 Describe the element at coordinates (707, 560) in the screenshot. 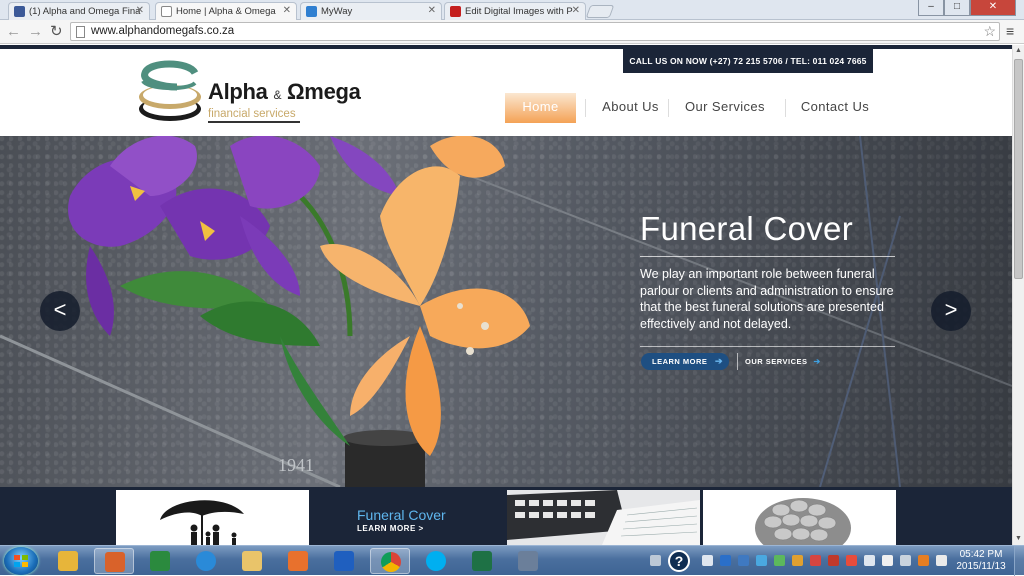

I see `tray-window-icon` at that location.